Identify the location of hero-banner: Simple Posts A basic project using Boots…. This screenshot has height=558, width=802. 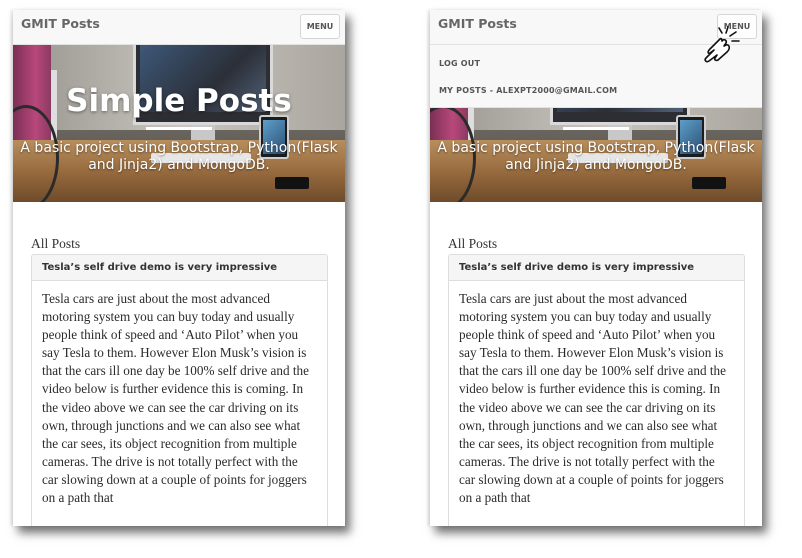
(179, 123).